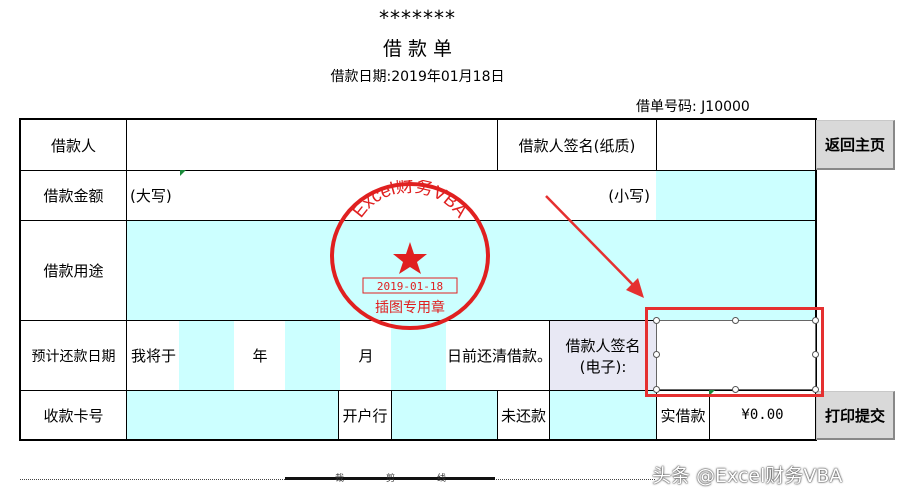 This screenshot has height=501, width=907. What do you see at coordinates (183, 173) in the screenshot?
I see `comment-marker` at bounding box center [183, 173].